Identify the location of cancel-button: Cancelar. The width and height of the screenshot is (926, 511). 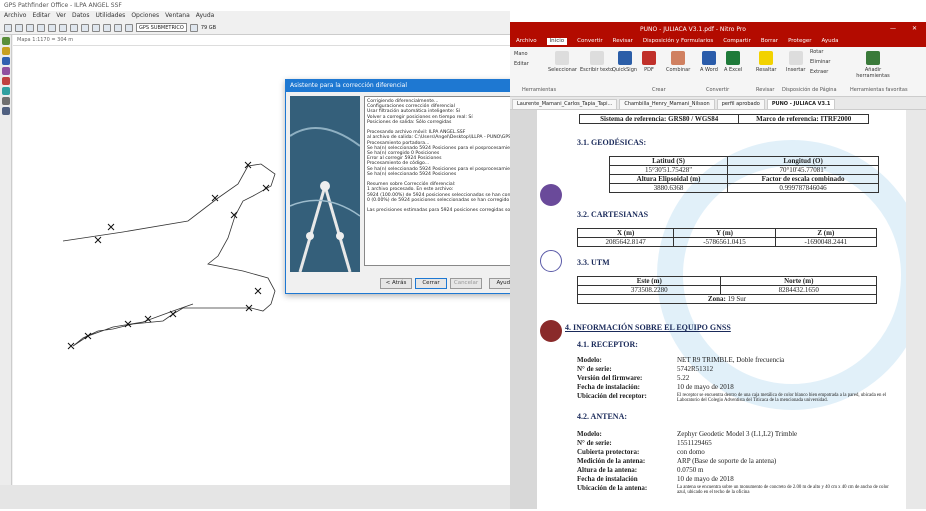
(466, 283).